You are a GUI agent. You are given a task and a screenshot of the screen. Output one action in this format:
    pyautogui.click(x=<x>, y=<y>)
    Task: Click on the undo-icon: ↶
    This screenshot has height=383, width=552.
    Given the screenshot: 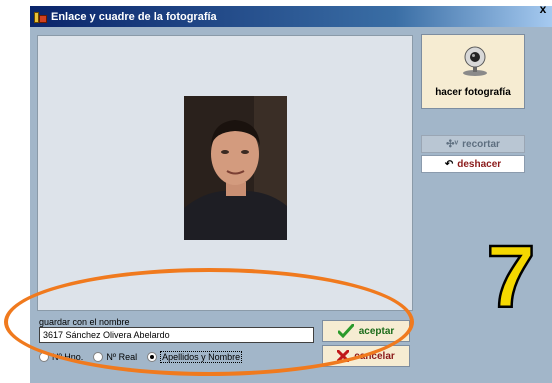 What is the action you would take?
    pyautogui.click(x=449, y=164)
    